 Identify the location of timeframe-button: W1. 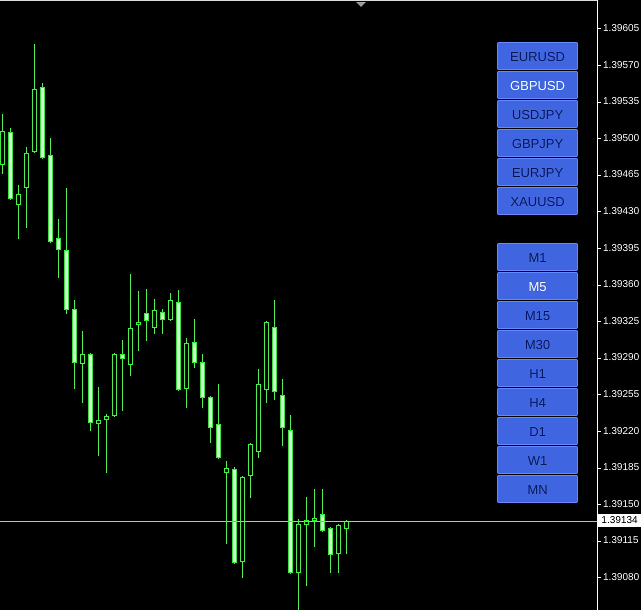
(537, 460).